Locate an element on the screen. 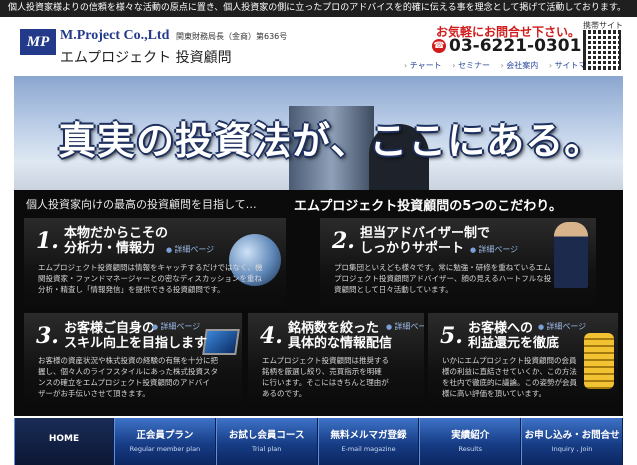  feature-title: 本物だからこその 分析力・情報力 is located at coordinates (116, 241).